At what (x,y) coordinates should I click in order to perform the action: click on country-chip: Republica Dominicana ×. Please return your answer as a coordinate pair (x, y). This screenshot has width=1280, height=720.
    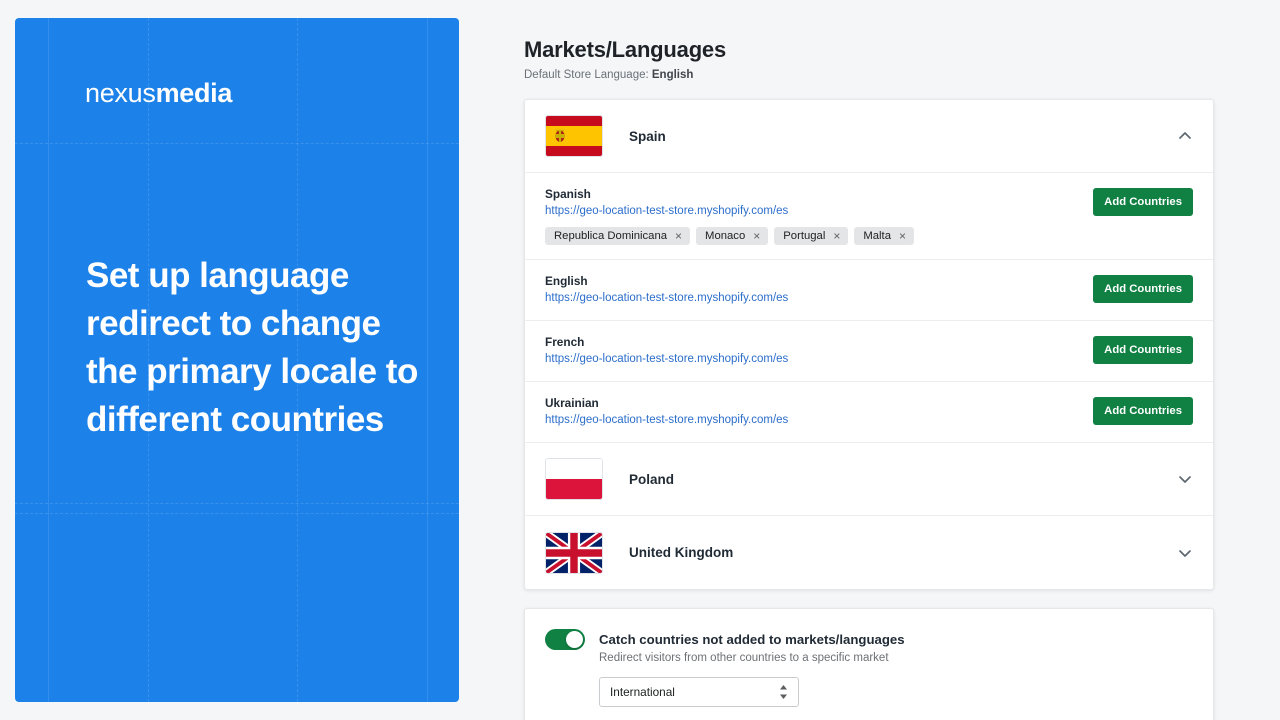
    Looking at the image, I should click on (618, 236).